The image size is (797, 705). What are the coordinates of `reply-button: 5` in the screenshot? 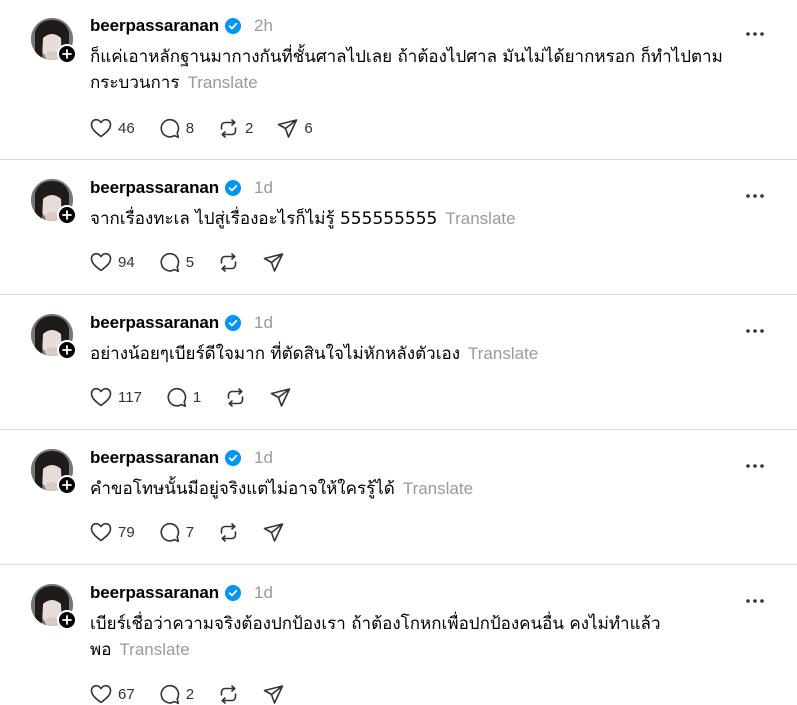 It's located at (176, 262).